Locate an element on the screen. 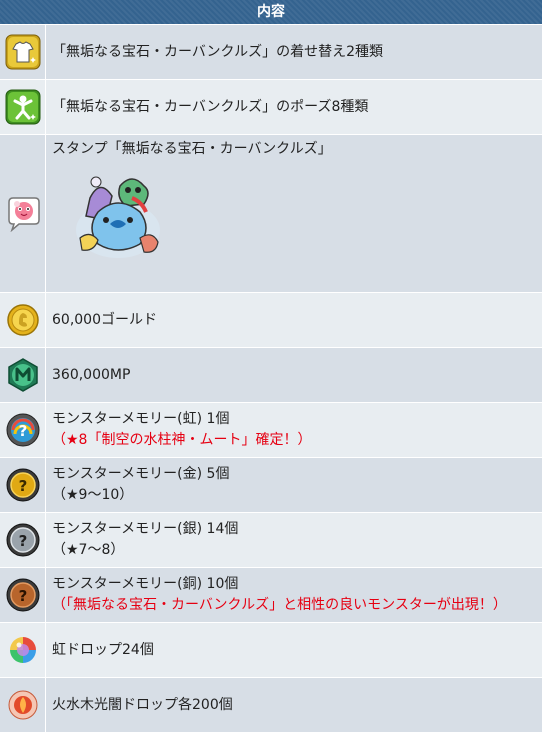 This screenshot has height=736, width=542. table-header: 内容 is located at coordinates (271, 12).